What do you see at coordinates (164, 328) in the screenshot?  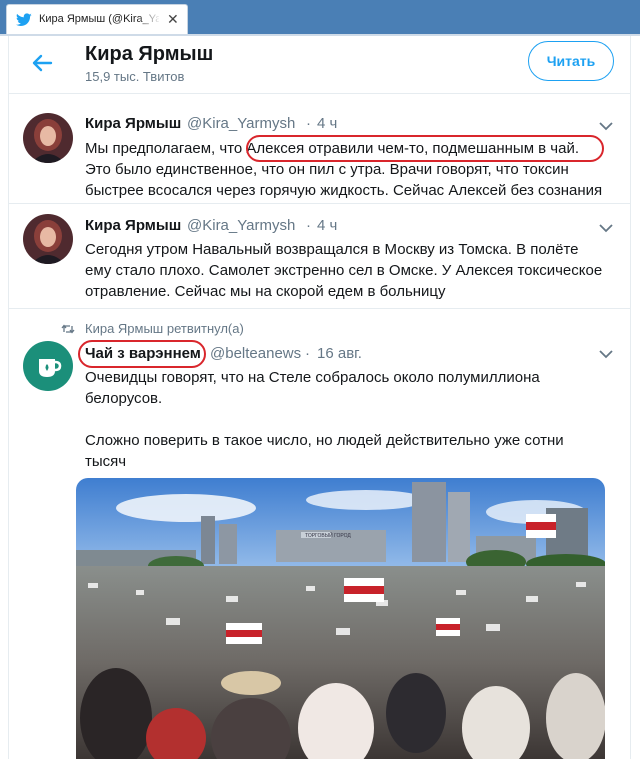 I see `retweet-label: Кира Ярмыш ретвитнул(а)` at bounding box center [164, 328].